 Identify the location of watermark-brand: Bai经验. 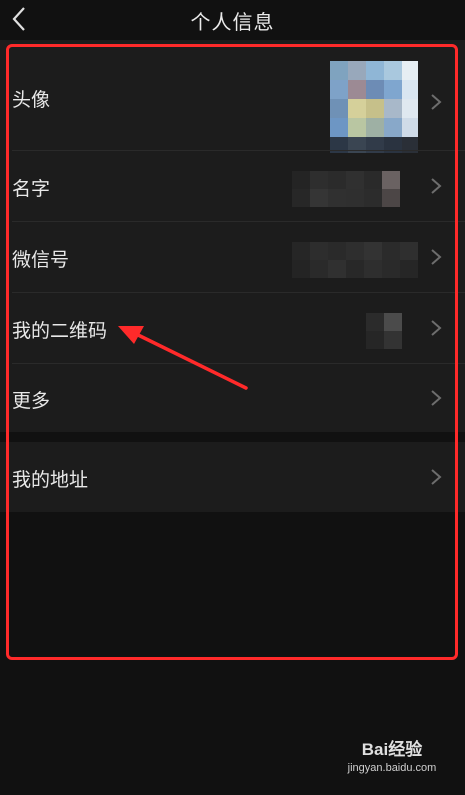
(392, 749).